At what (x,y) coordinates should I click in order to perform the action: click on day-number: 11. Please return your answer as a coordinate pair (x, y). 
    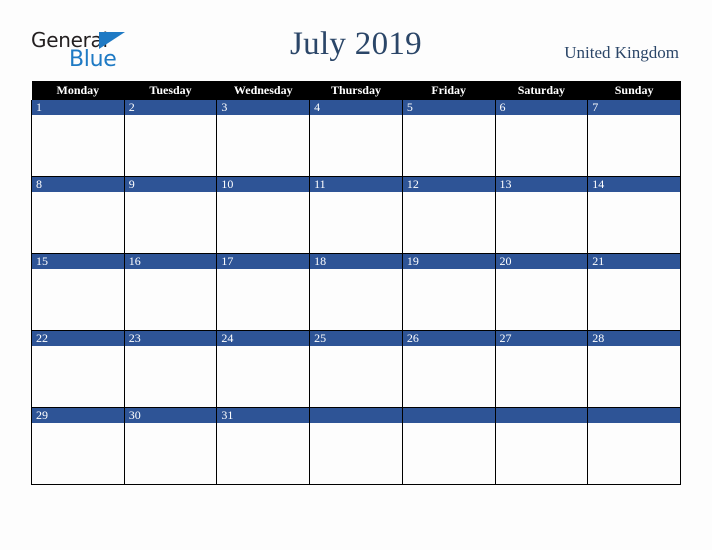
    Looking at the image, I should click on (356, 184).